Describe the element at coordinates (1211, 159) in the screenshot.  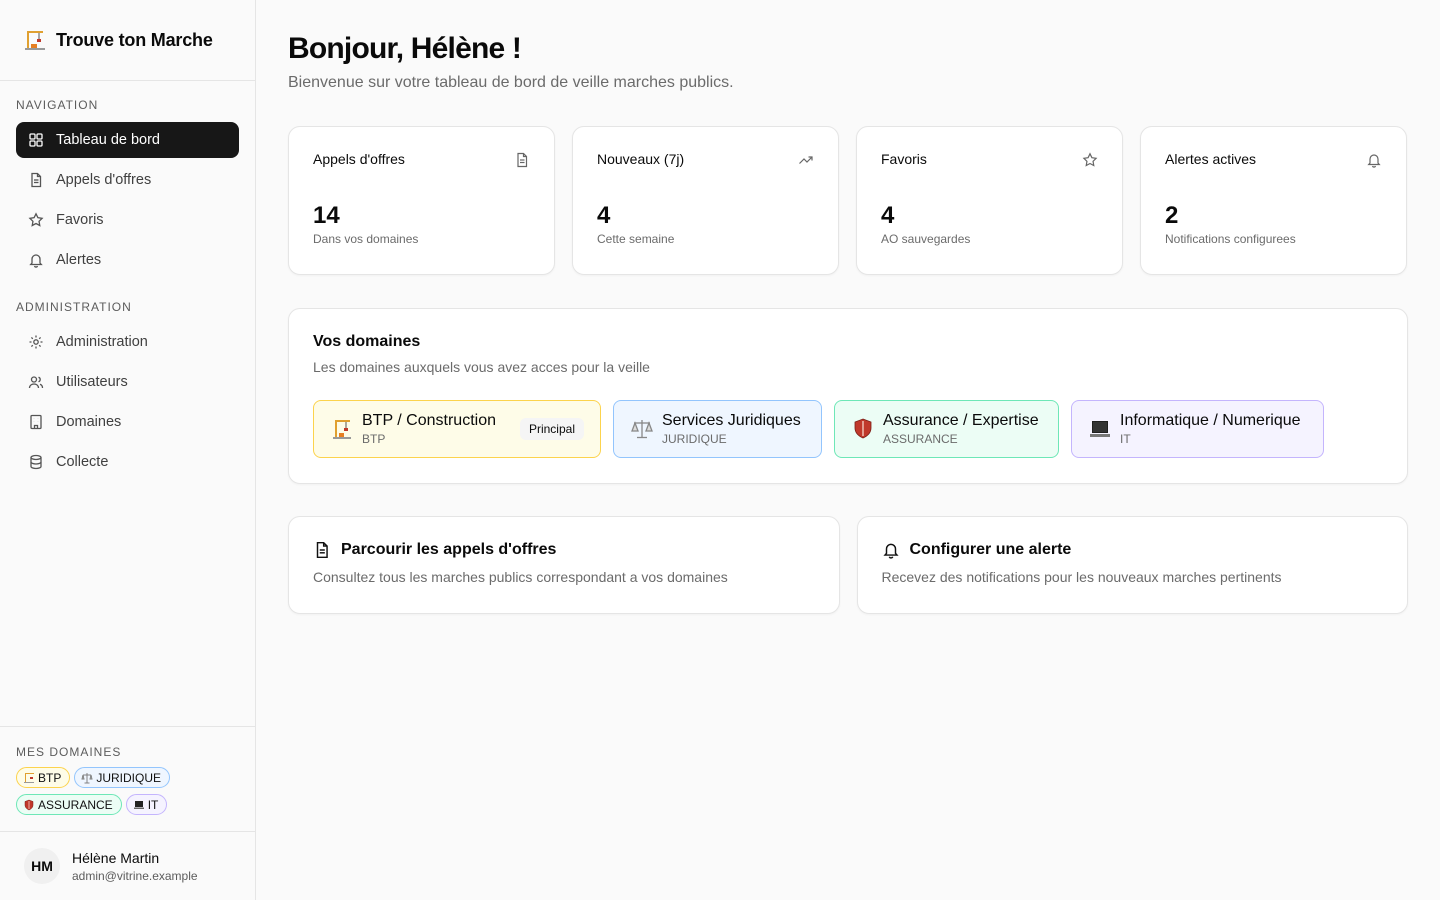
I see `stat-title: Alertes actives` at that location.